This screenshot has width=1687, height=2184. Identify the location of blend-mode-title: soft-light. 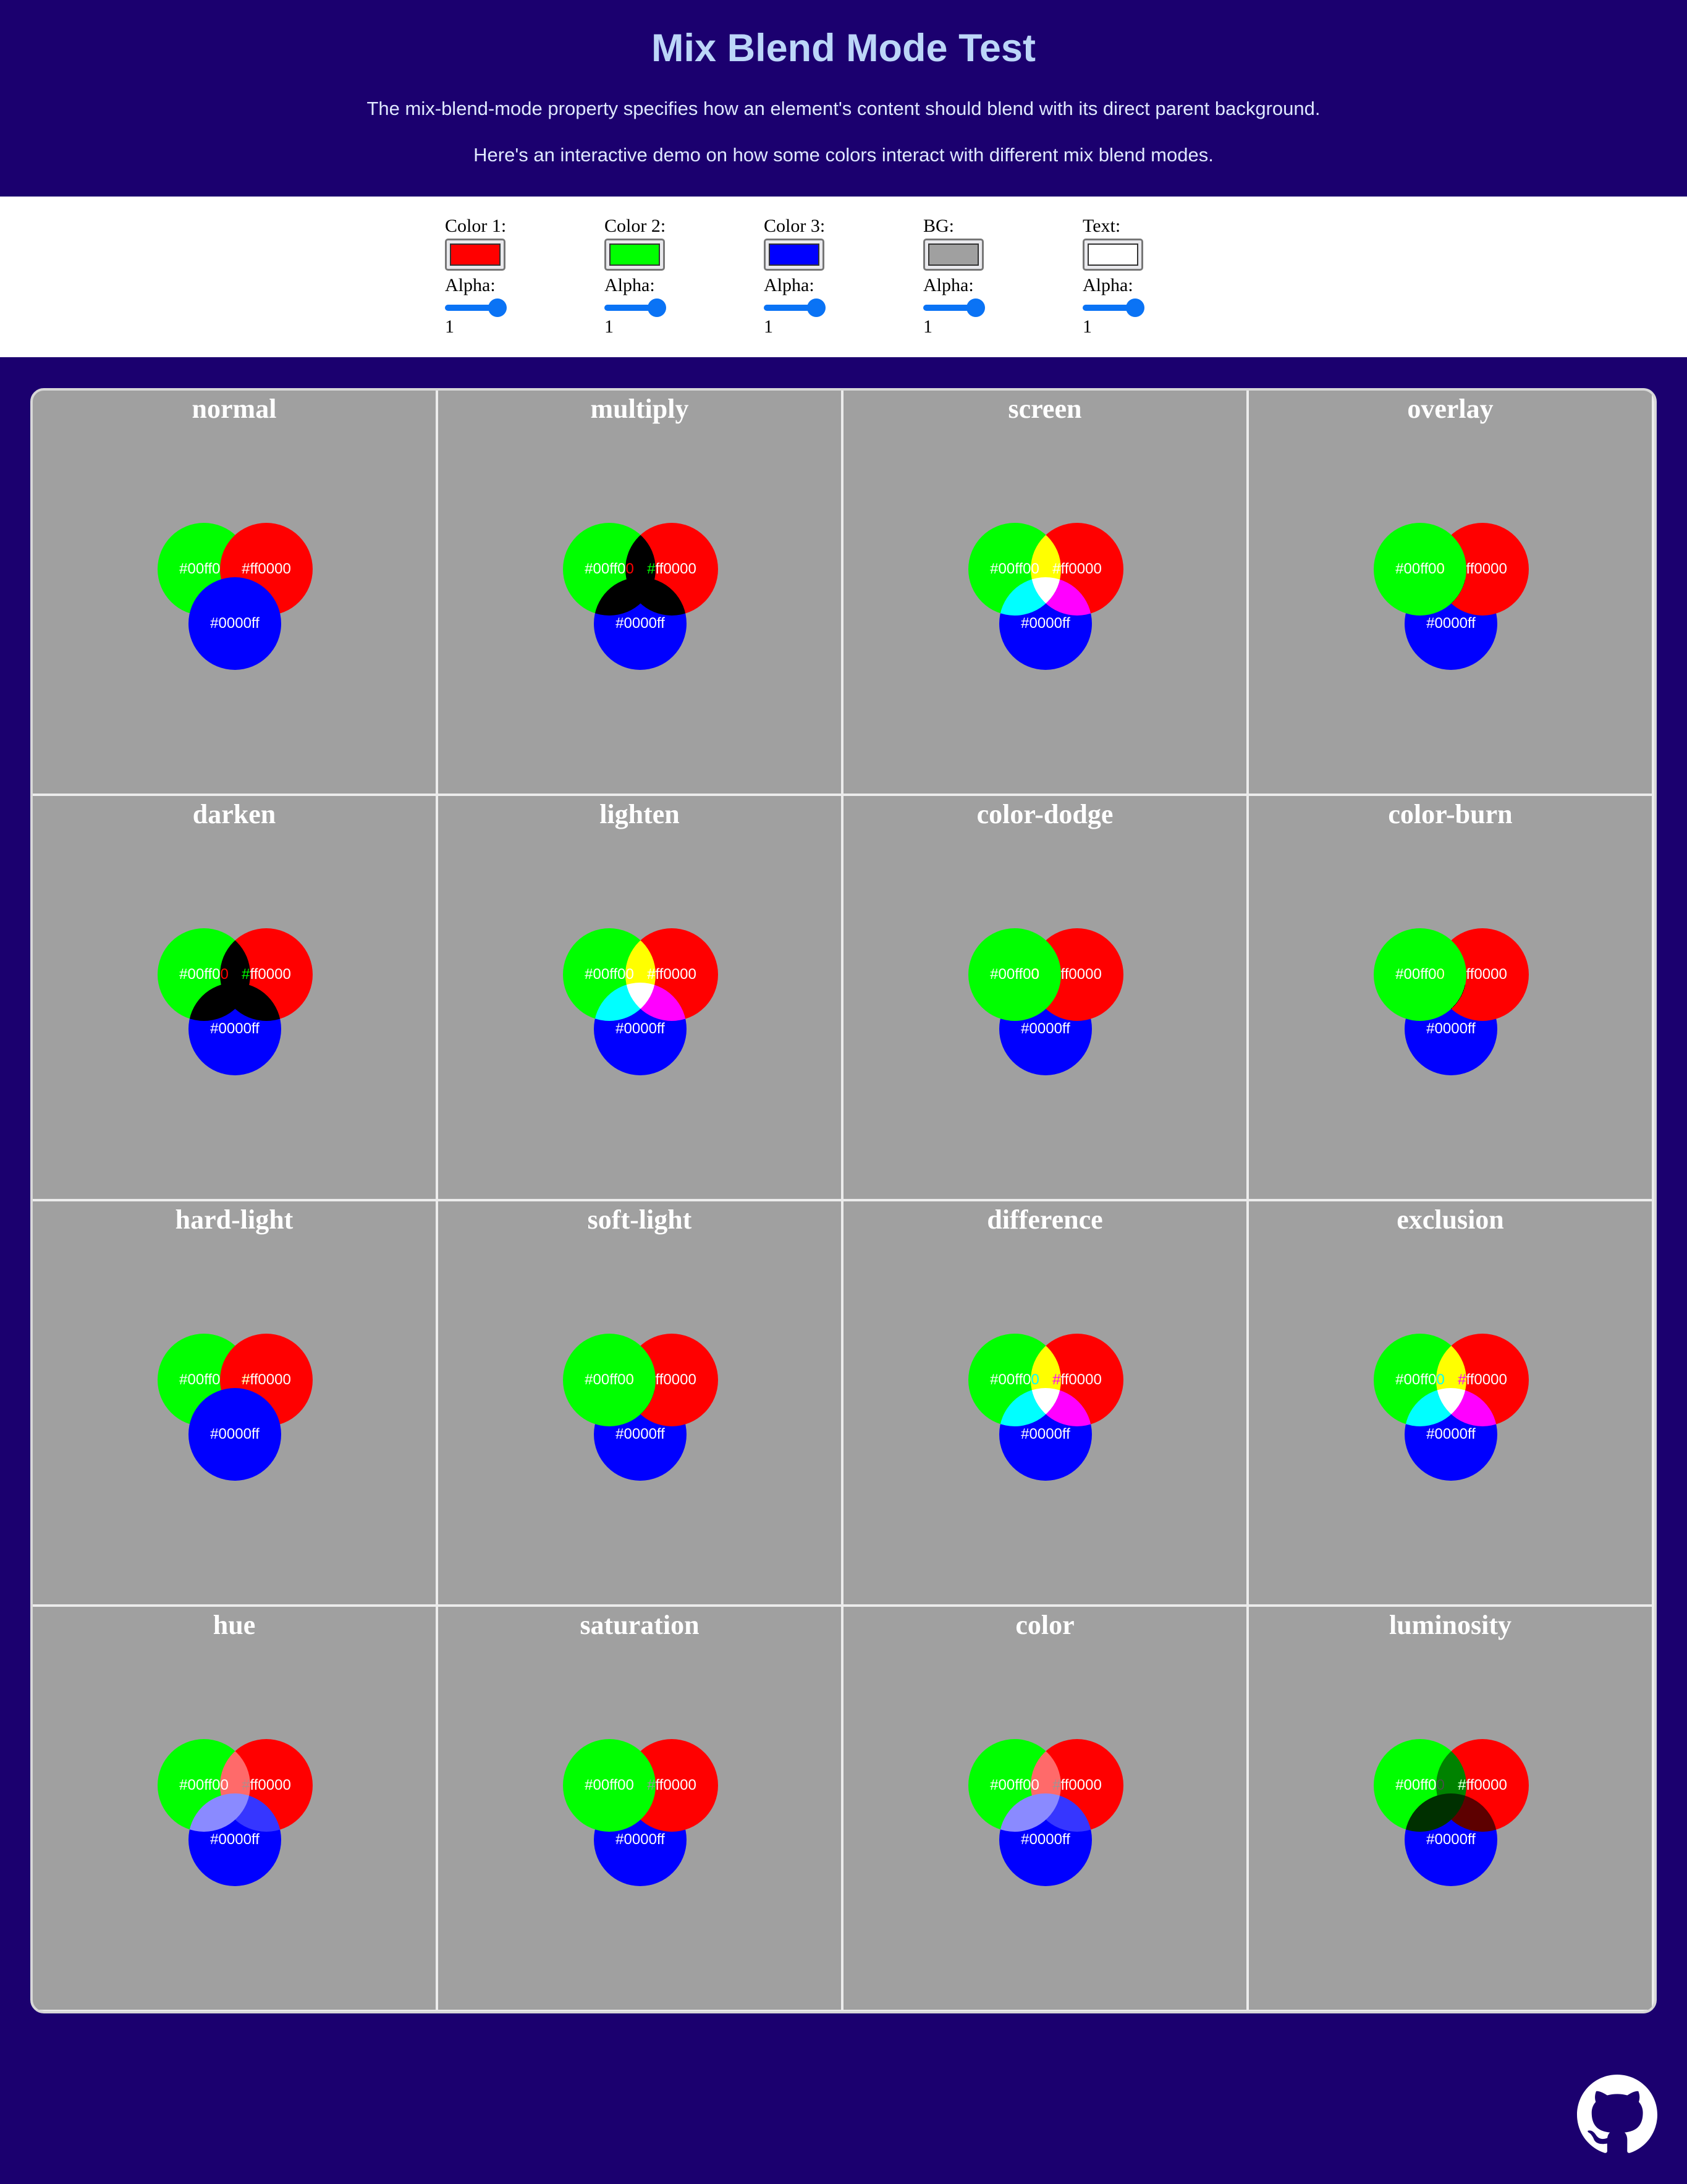
(639, 1219).